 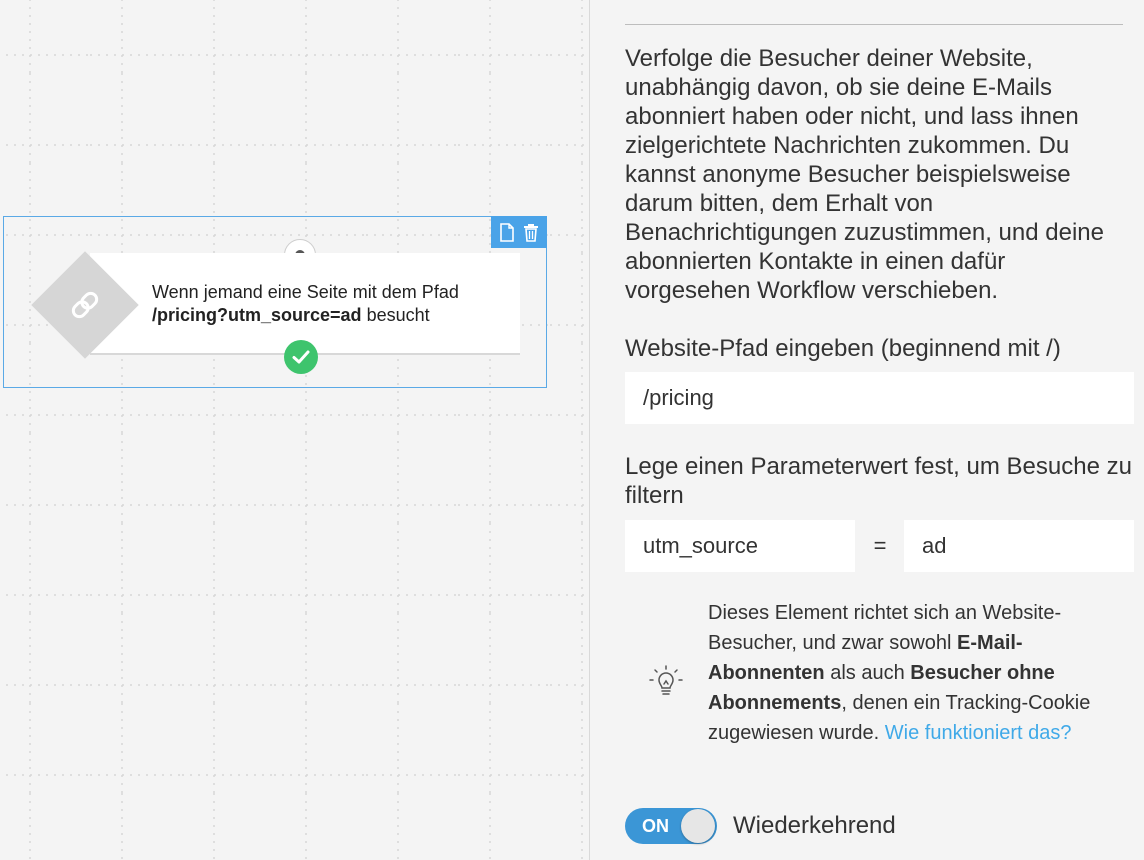 What do you see at coordinates (880, 545) in the screenshot?
I see `equals-sign: =` at bounding box center [880, 545].